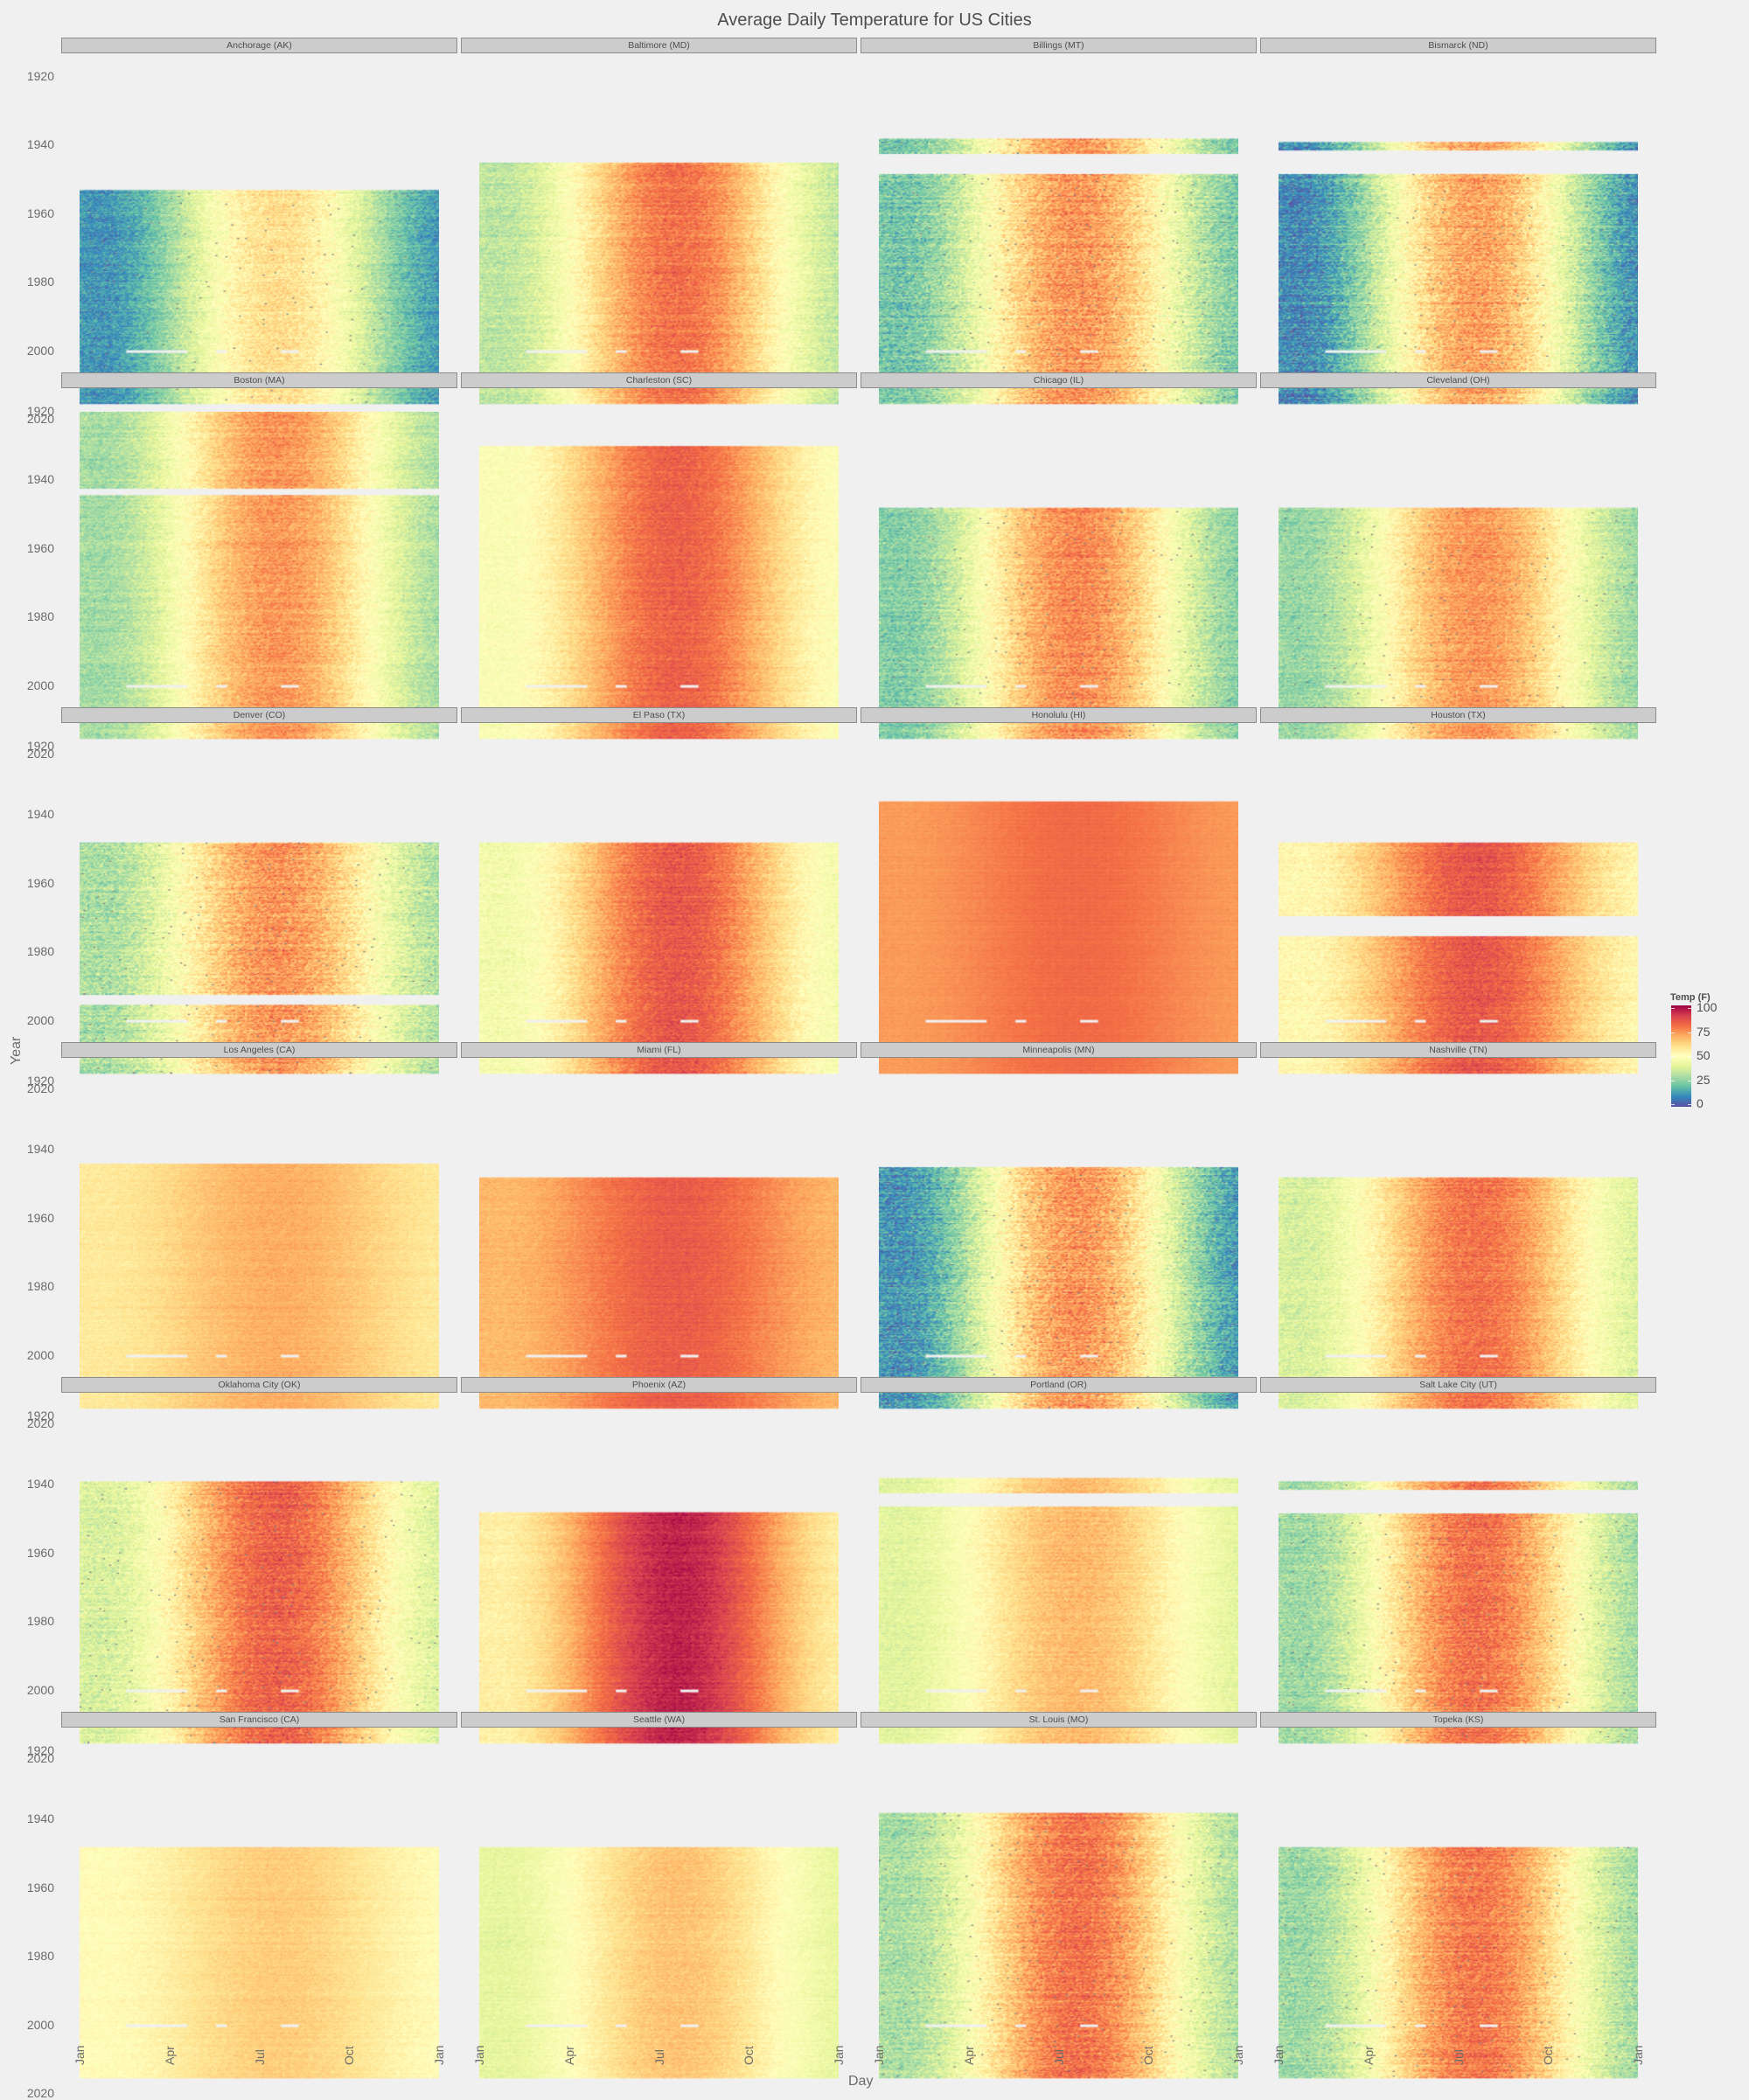  I want to click on facet-strip: Minneapolis (MN), so click(1059, 1050).